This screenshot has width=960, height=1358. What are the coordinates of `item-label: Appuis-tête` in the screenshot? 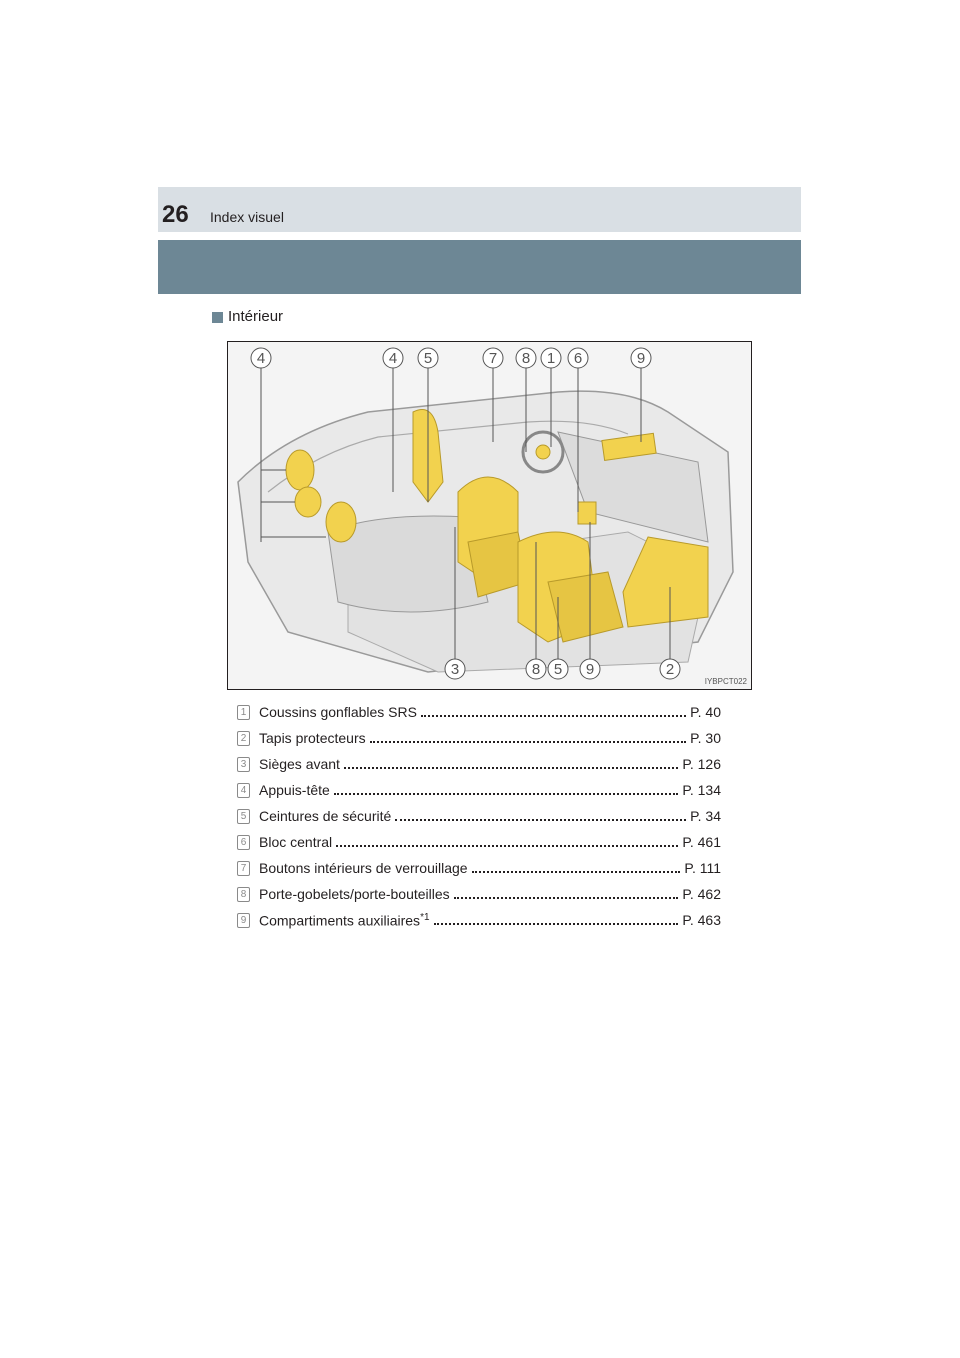 It's located at (294, 790).